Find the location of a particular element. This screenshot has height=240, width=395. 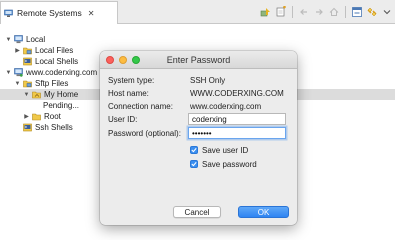

tree-item-local-files: ▶ Local Files is located at coordinates (43, 50).